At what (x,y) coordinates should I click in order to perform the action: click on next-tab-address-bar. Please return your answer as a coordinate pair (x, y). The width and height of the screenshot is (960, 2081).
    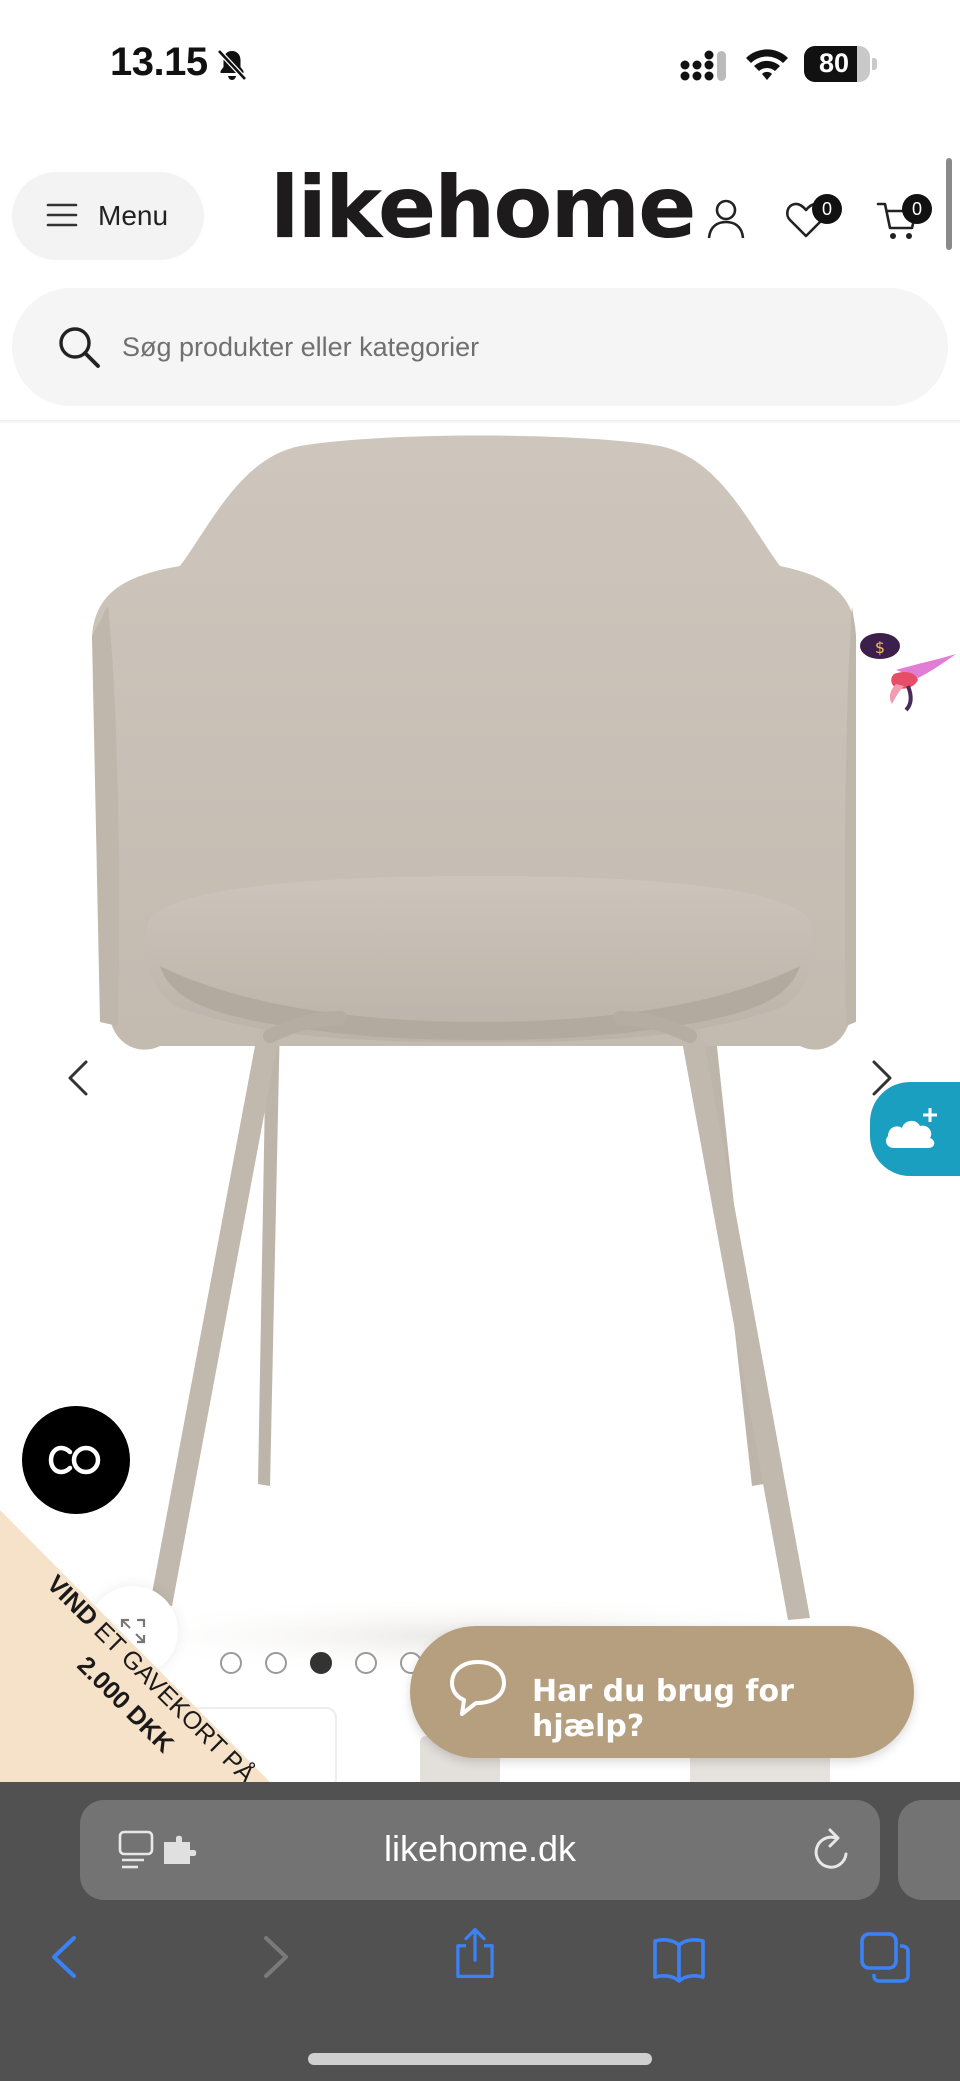
    Looking at the image, I should click on (929, 1850).